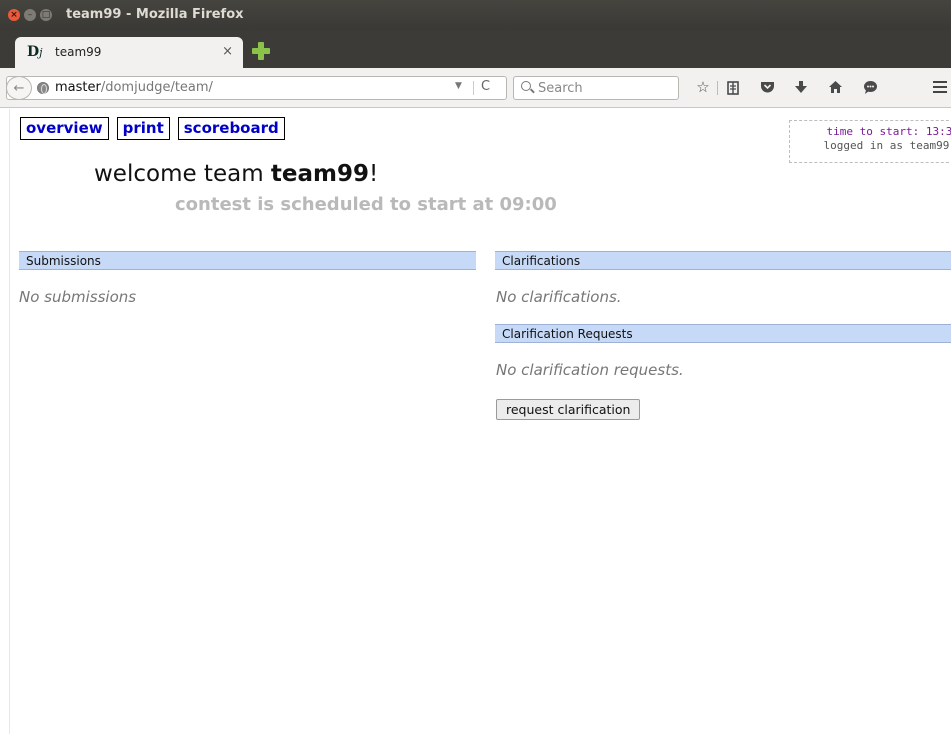 This screenshot has width=951, height=734. I want to click on back-arrow-icon: ←, so click(19, 88).